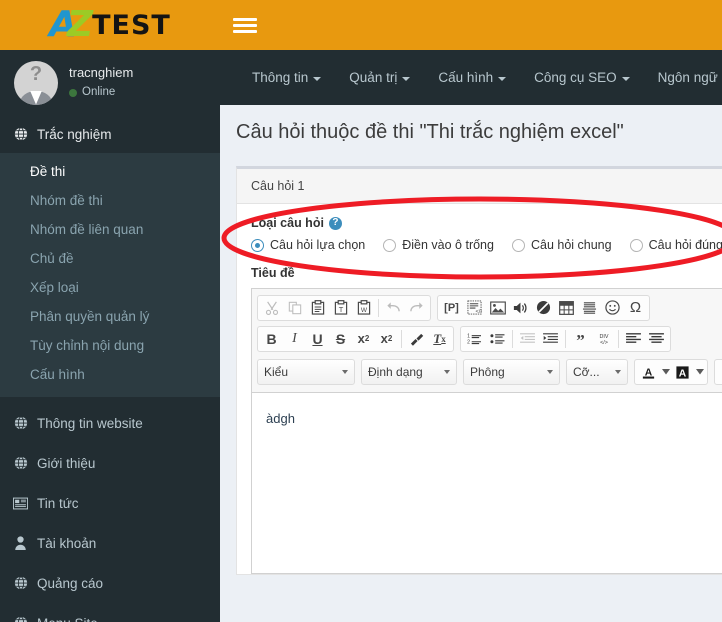 The image size is (722, 622). What do you see at coordinates (589, 308) in the screenshot?
I see `horizontal-rule-icon` at bounding box center [589, 308].